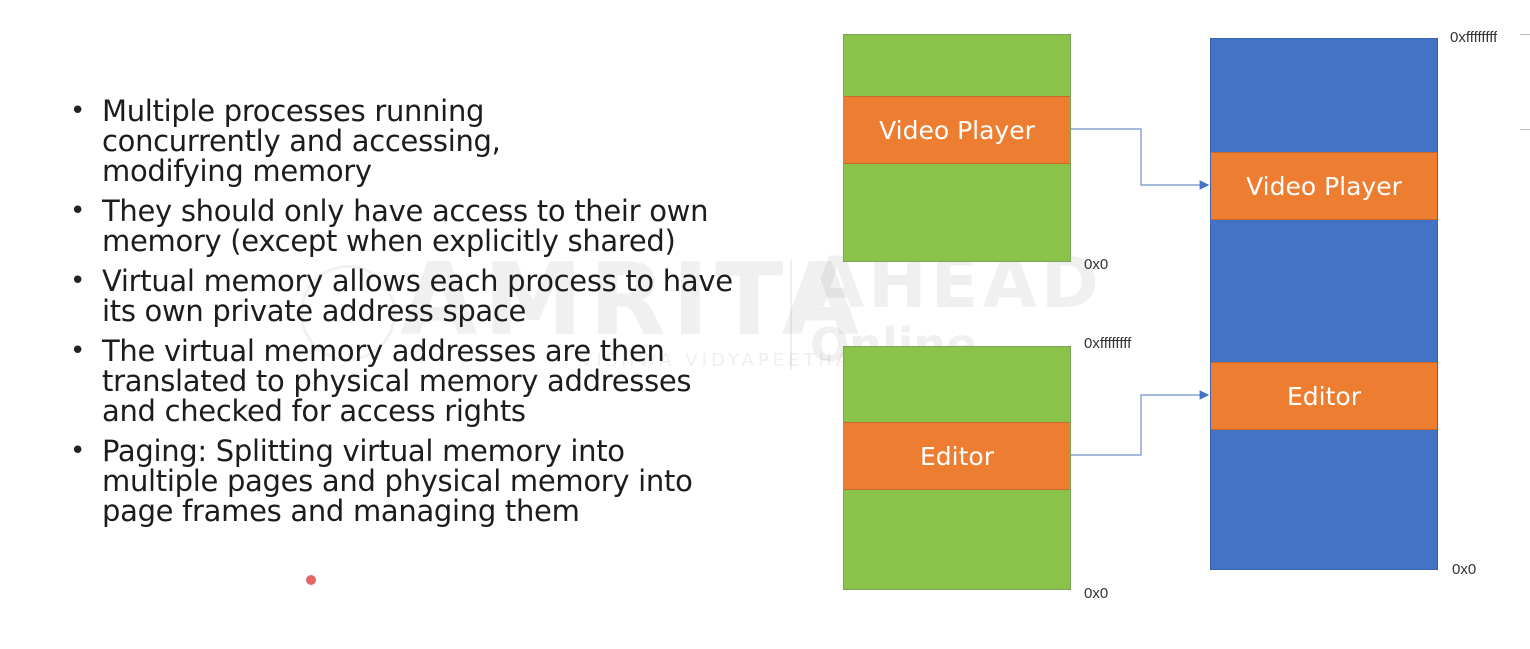 The height and width of the screenshot is (649, 1530). I want to click on editor-mapping-arrow, so click(1140, 423).